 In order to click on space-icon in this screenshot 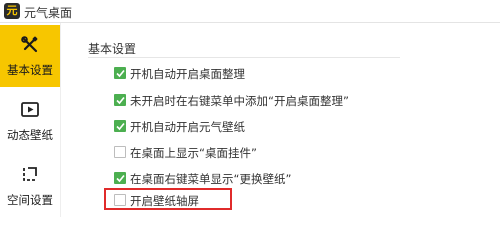, I will do `click(30, 174)`.